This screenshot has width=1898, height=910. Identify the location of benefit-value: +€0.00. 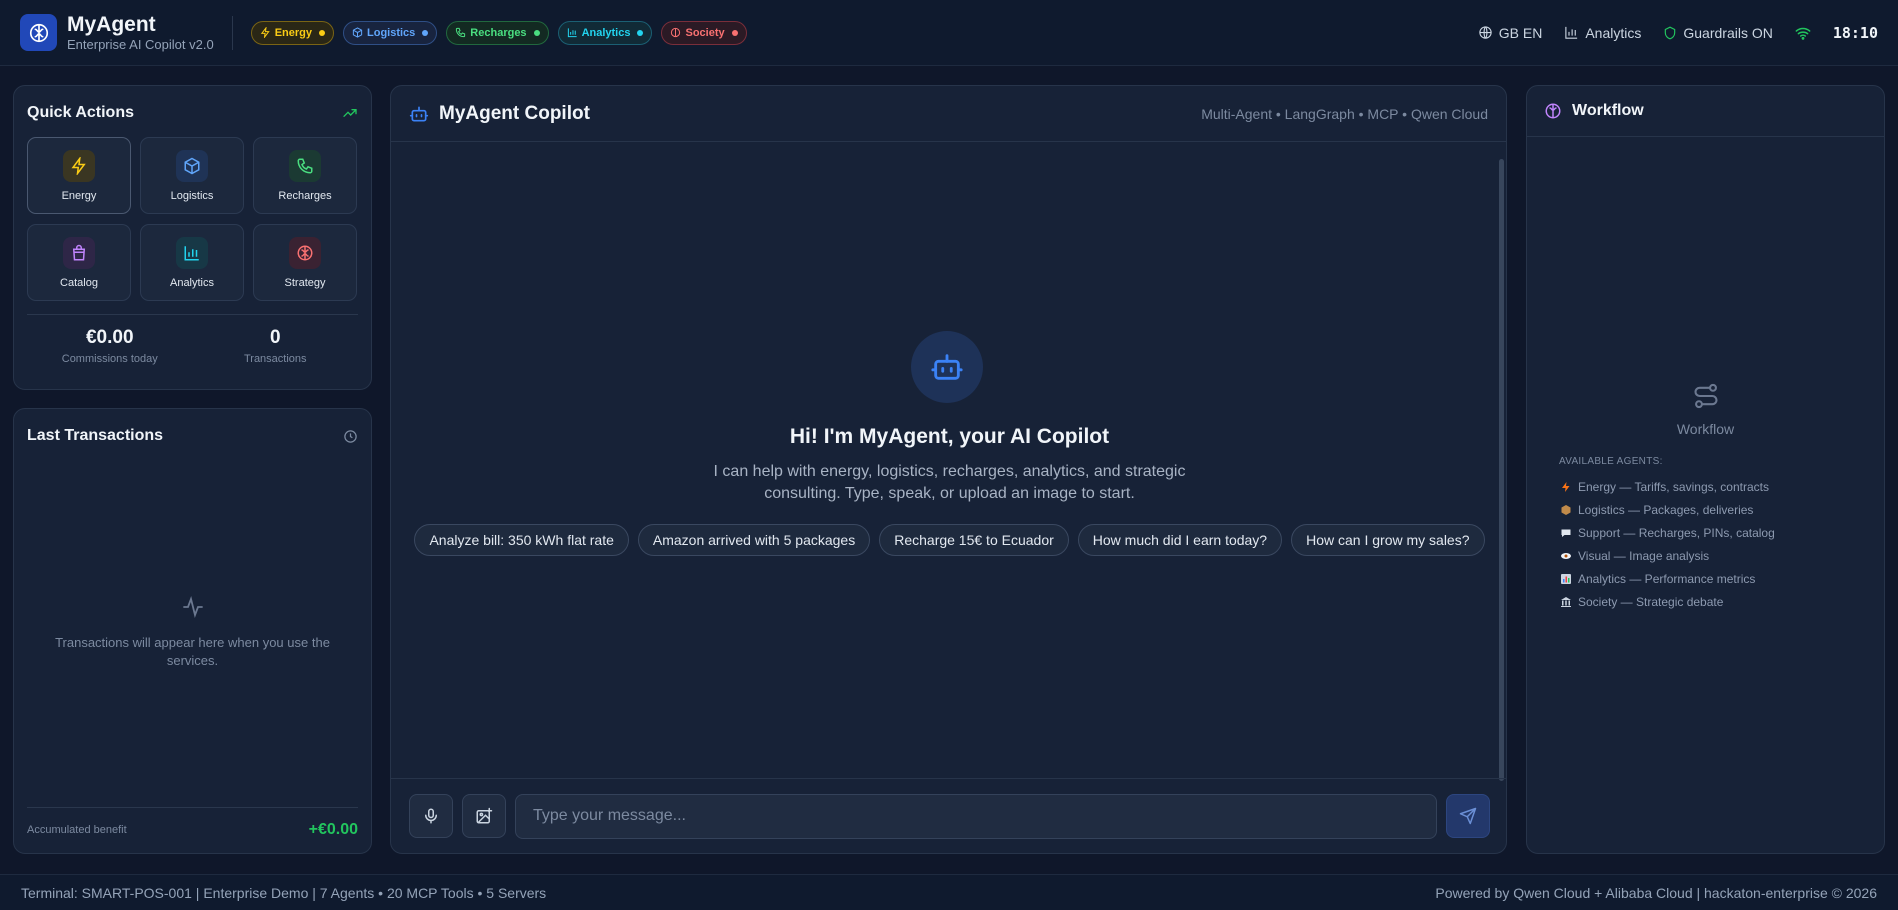
(333, 829).